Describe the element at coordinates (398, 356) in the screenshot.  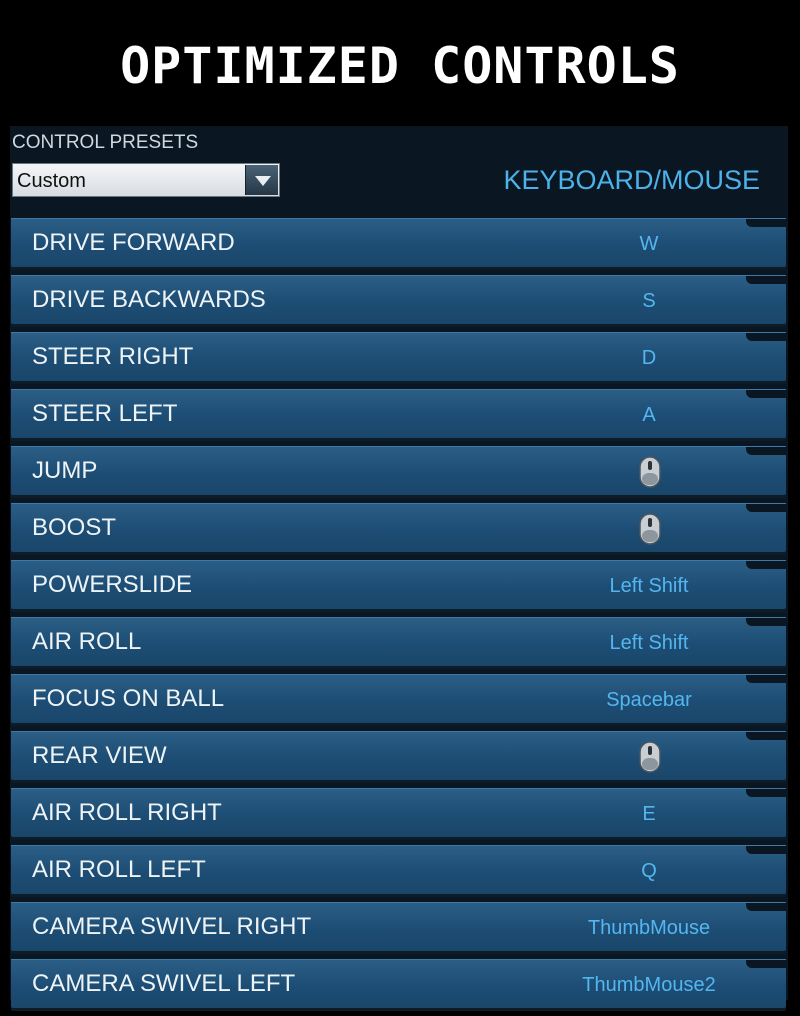
I see `binding-row: STEER RIGHT D` at that location.